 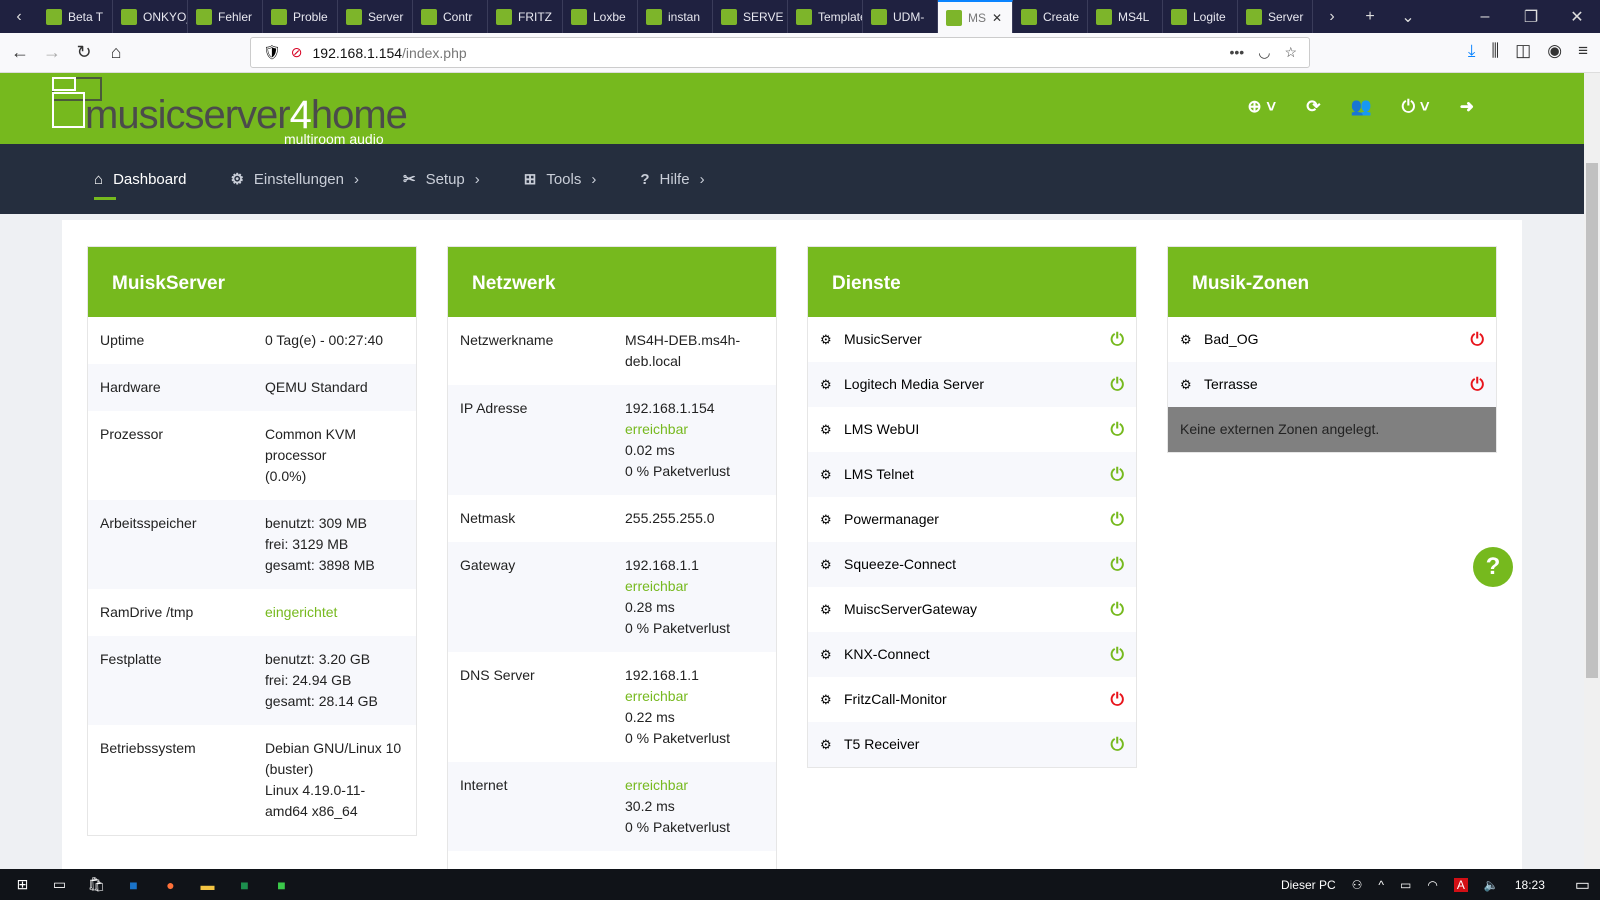 I want to click on browser-tab: Logite, so click(x=1200, y=16).